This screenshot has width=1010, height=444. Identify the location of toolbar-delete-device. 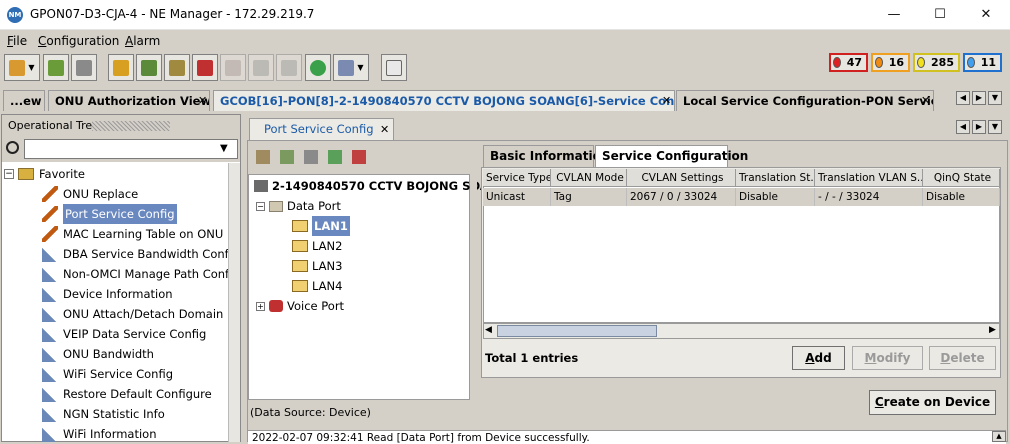
(205, 67).